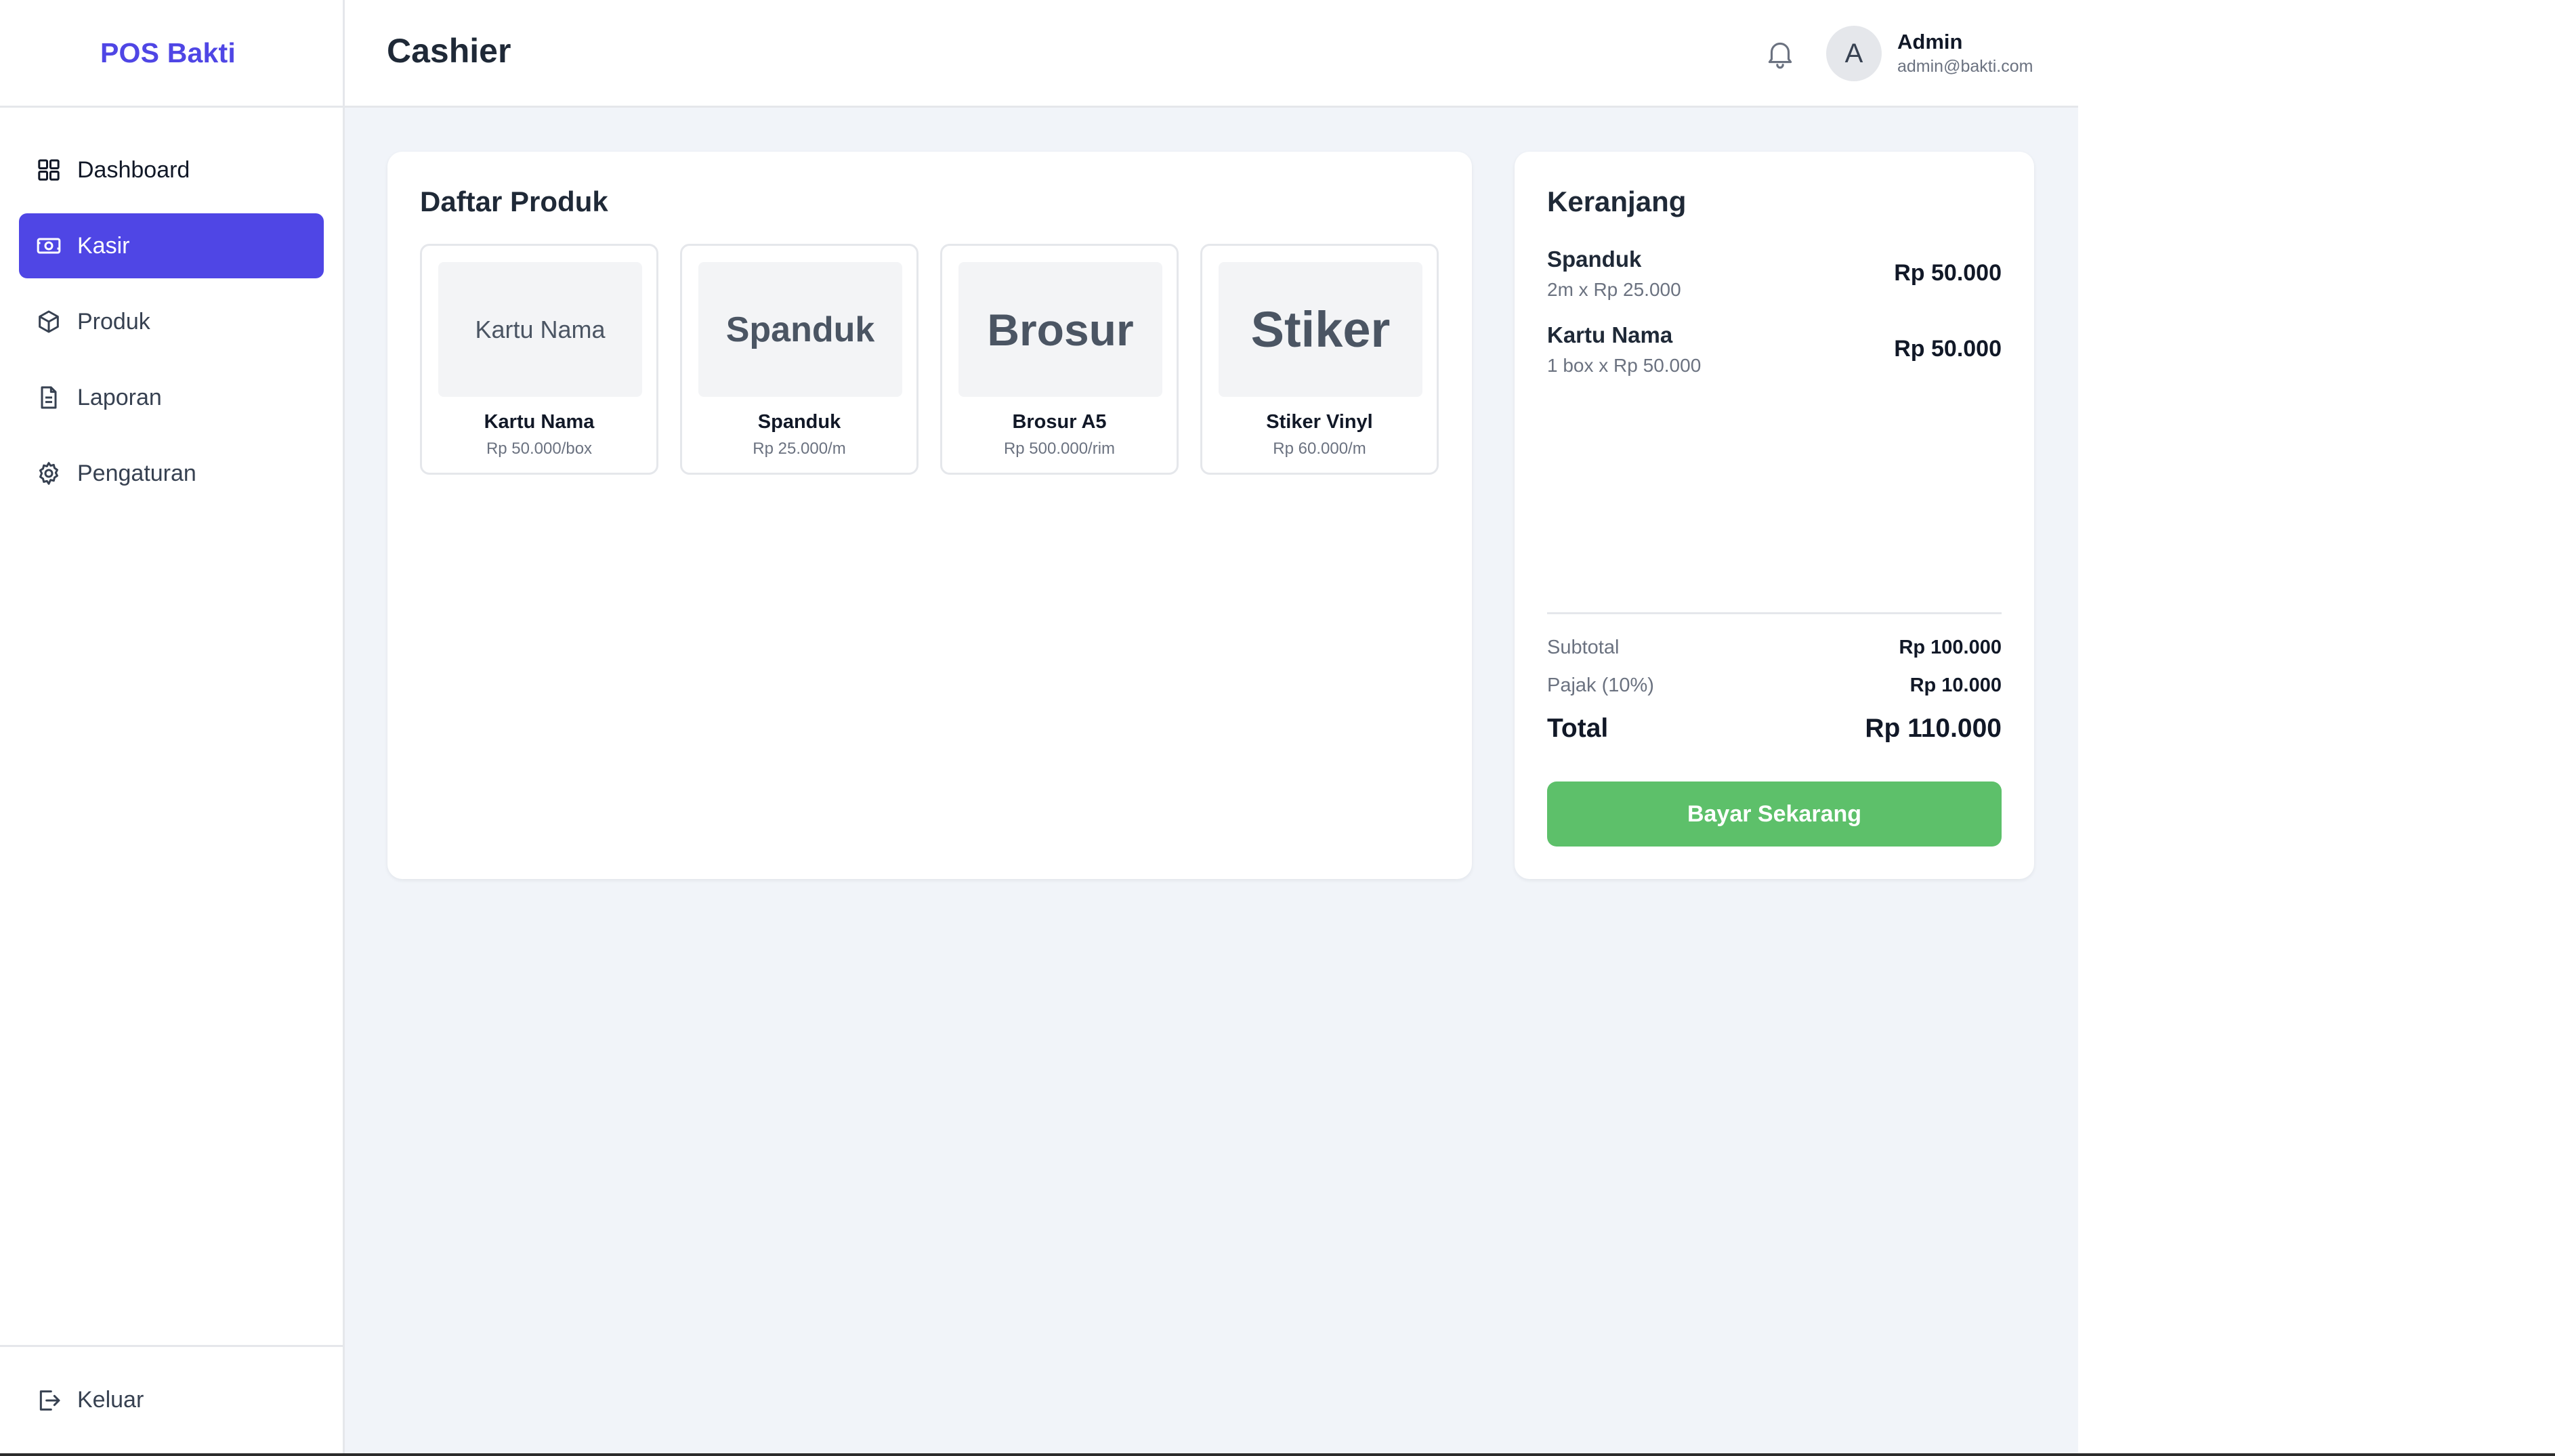  I want to click on cart-title: Keranjang, so click(1617, 202).